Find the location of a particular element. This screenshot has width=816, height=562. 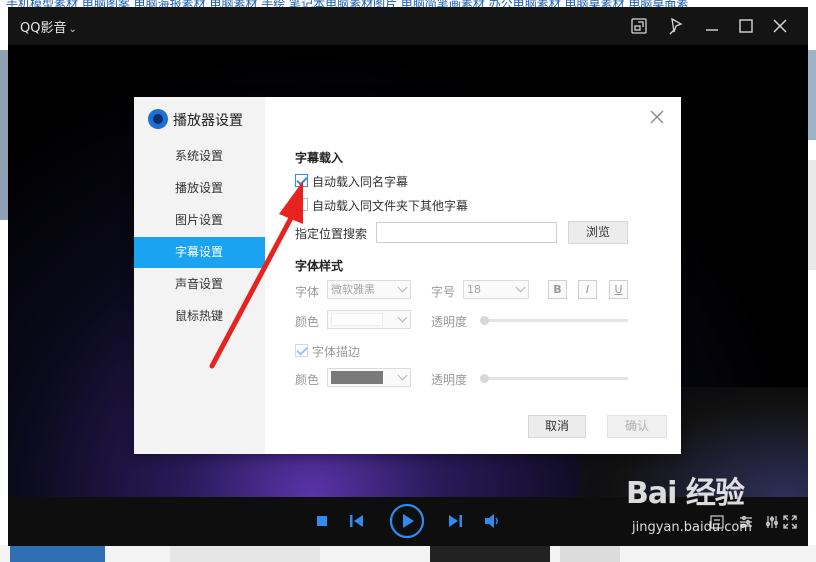

bold-button: B is located at coordinates (557, 289).